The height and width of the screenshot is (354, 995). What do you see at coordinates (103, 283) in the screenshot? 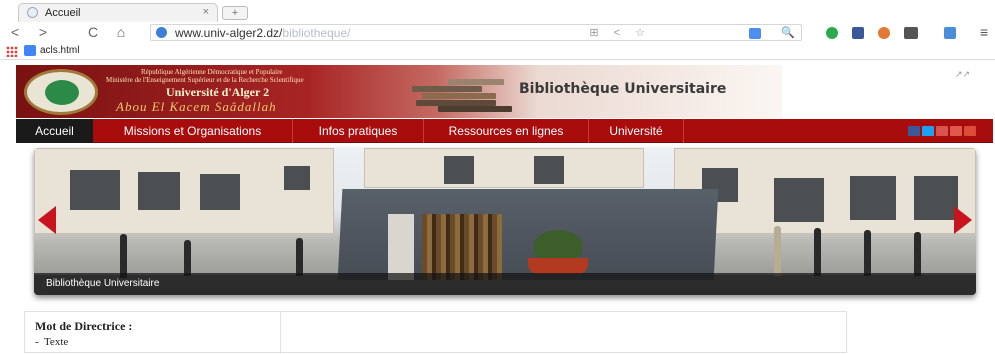
I see `slider-caption-text: Bibliothèque Universitaire` at bounding box center [103, 283].